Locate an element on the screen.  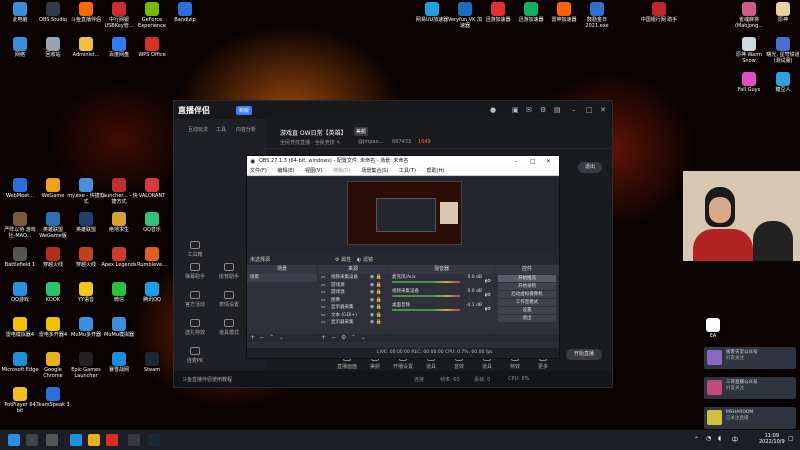
search-taskbar-icon is located at coordinates (32, 440).